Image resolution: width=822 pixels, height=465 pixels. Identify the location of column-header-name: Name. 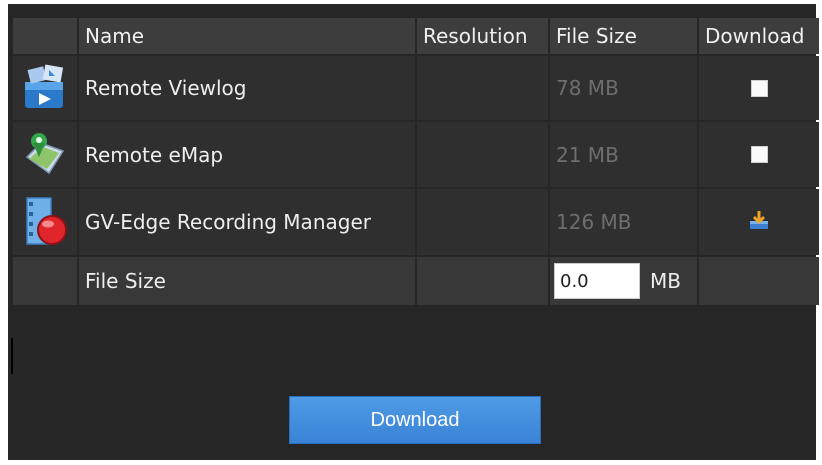
(247, 36).